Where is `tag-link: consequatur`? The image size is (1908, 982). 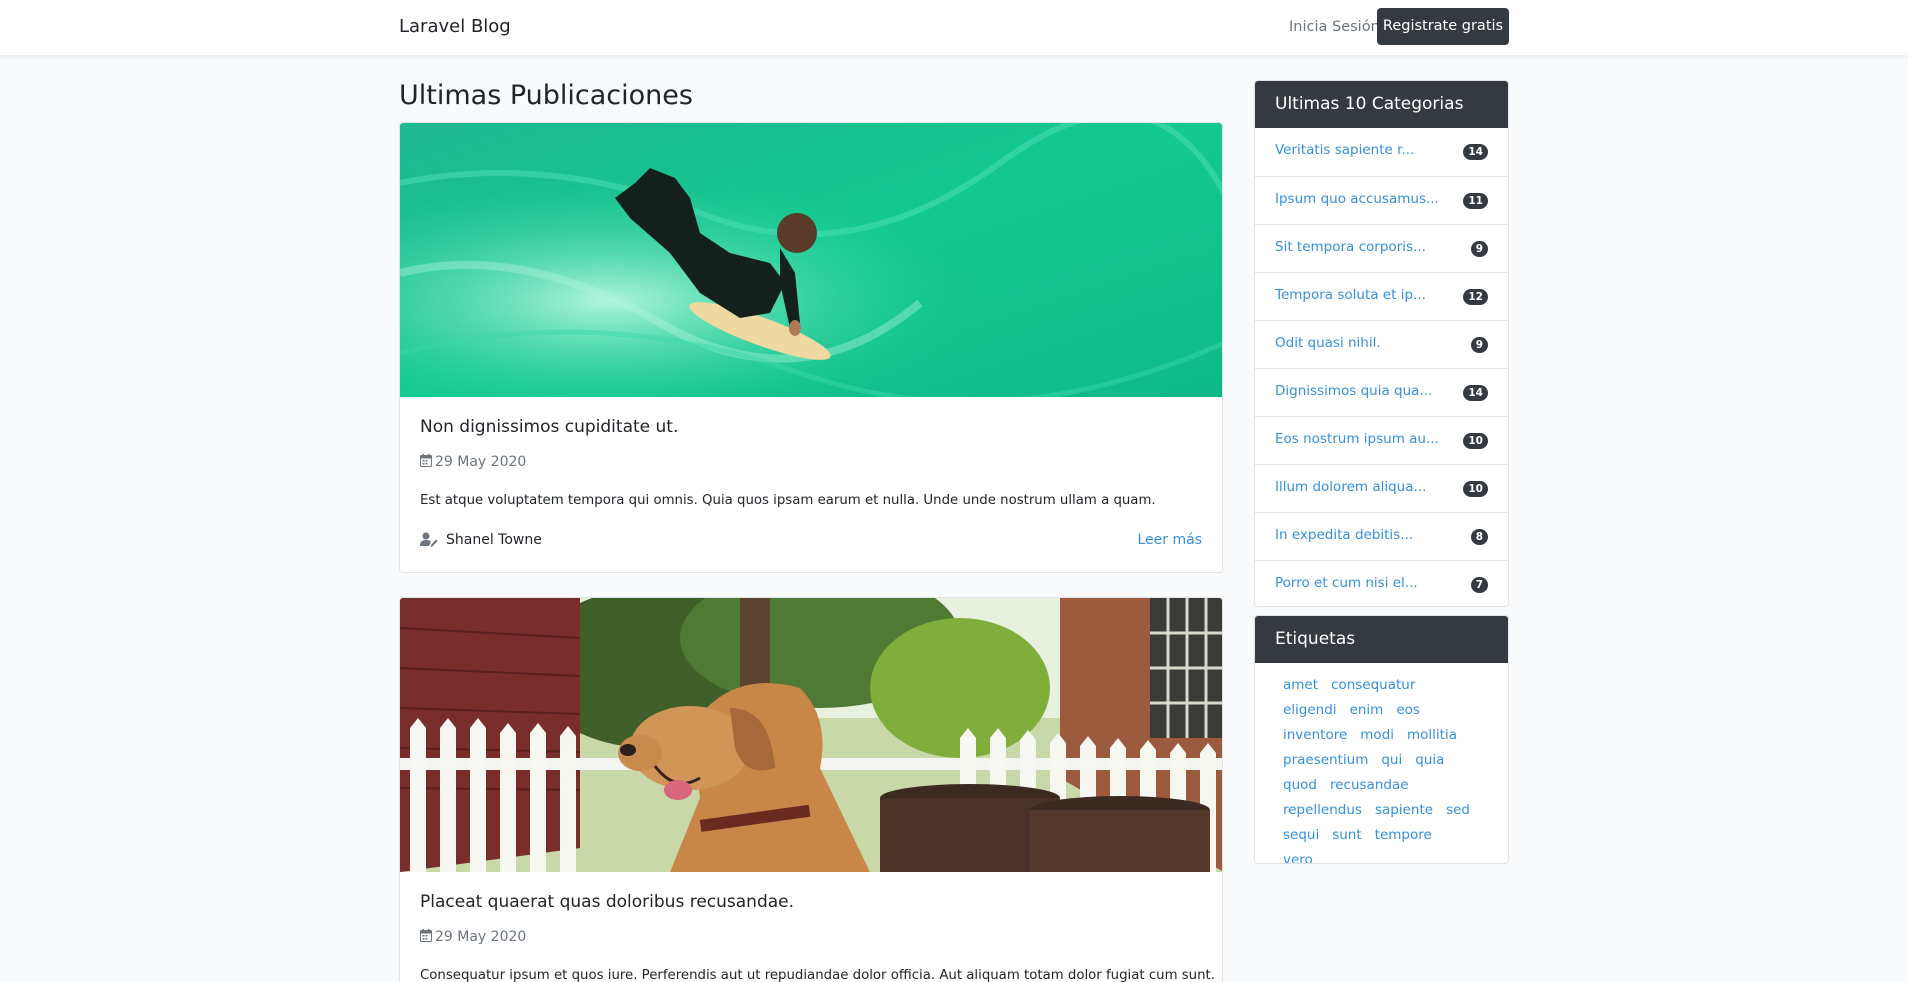 tag-link: consequatur is located at coordinates (1373, 685).